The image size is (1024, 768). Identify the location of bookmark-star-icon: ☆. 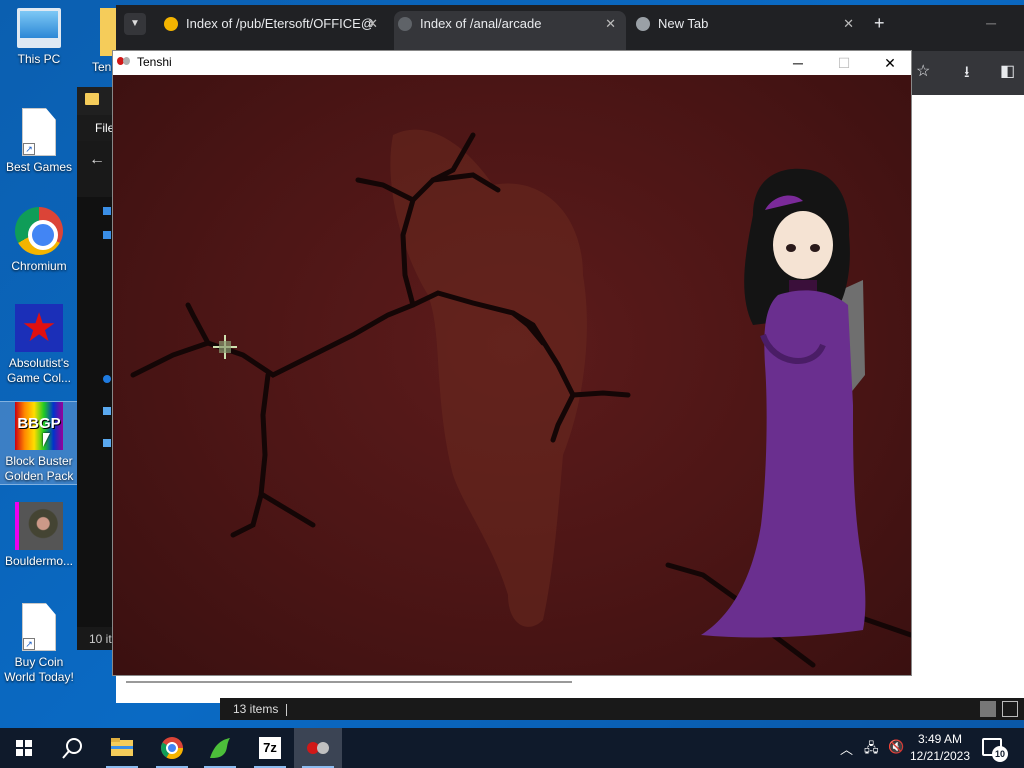
(923, 71).